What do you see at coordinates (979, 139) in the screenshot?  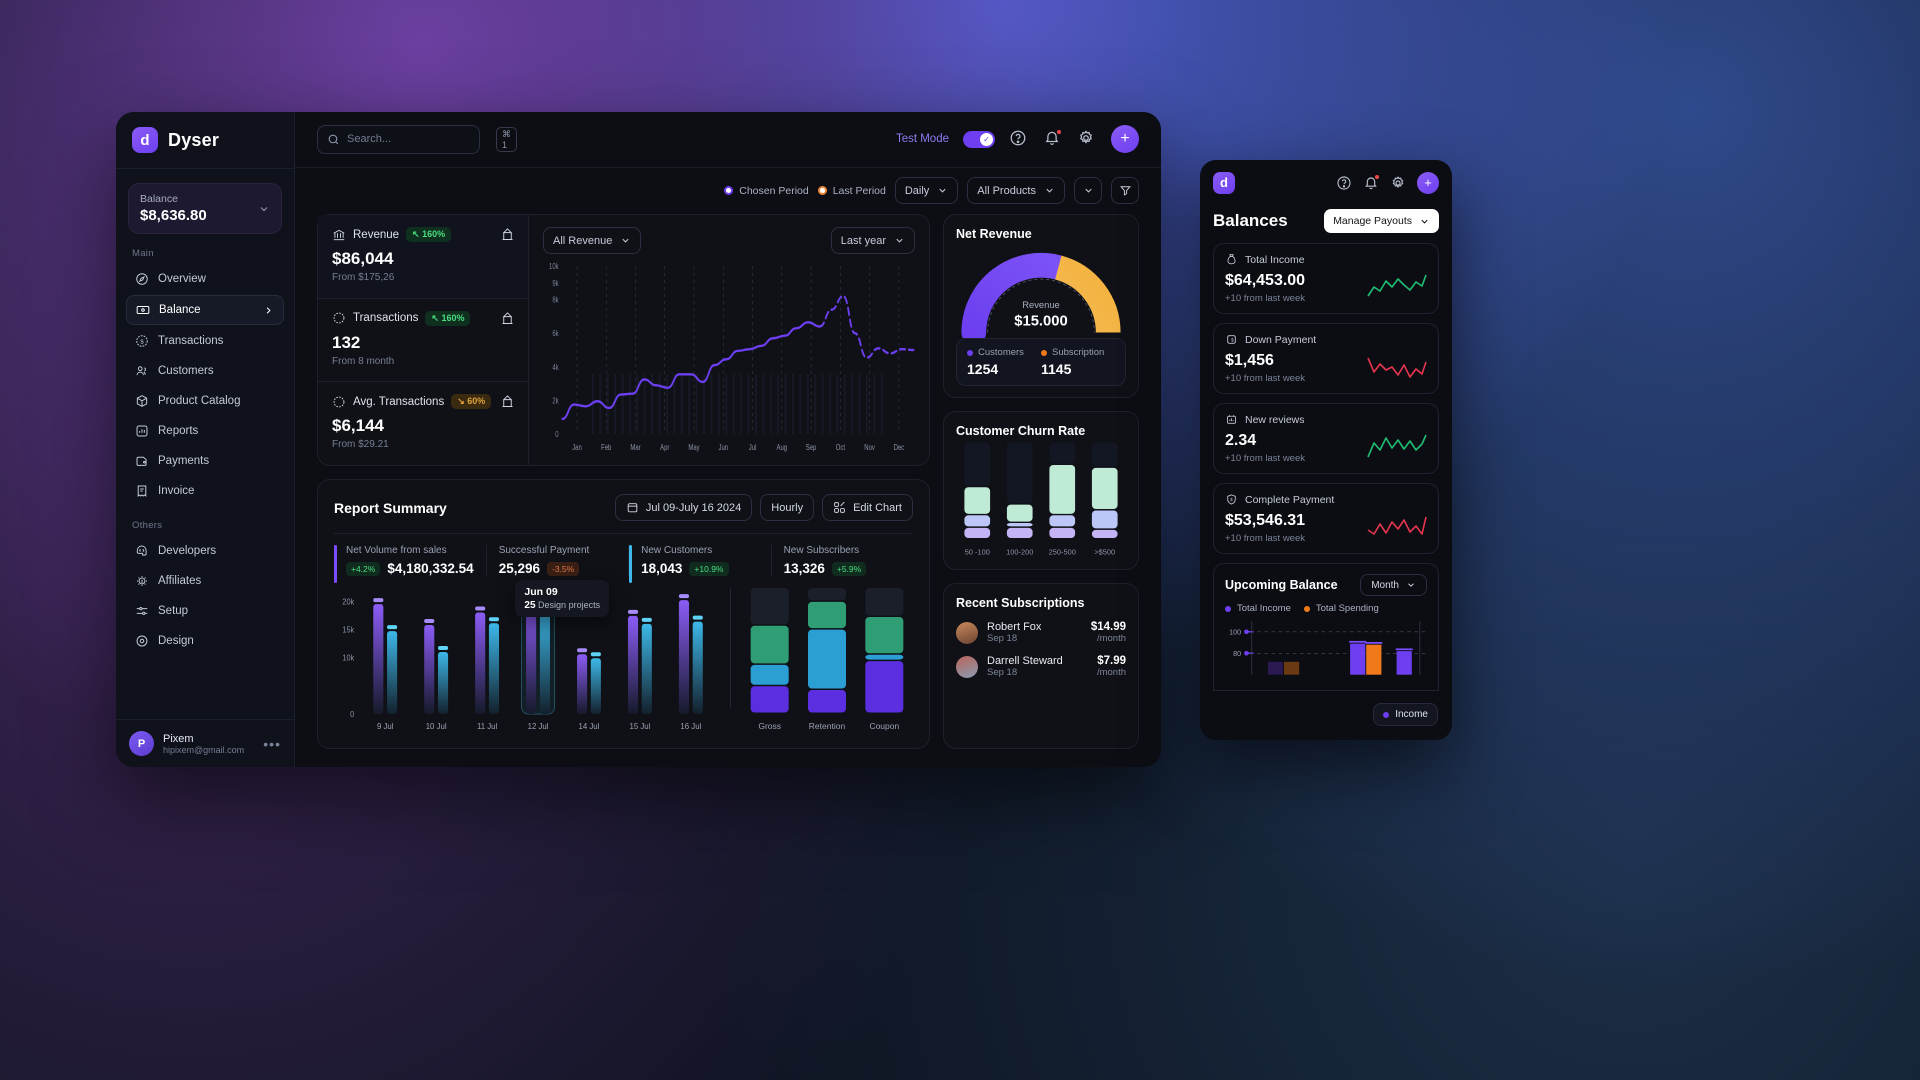 I see `test-mode-toggle: ✓` at bounding box center [979, 139].